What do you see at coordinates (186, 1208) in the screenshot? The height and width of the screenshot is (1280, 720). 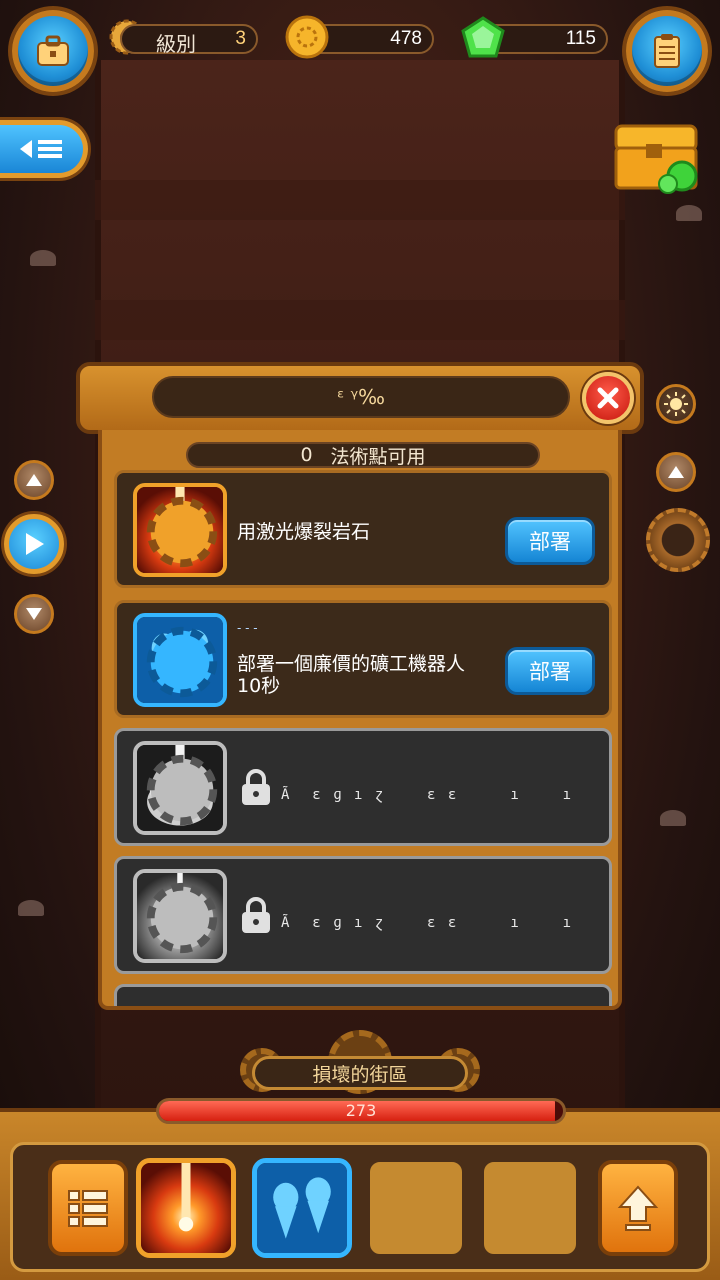 I see `skill-slot-laser` at bounding box center [186, 1208].